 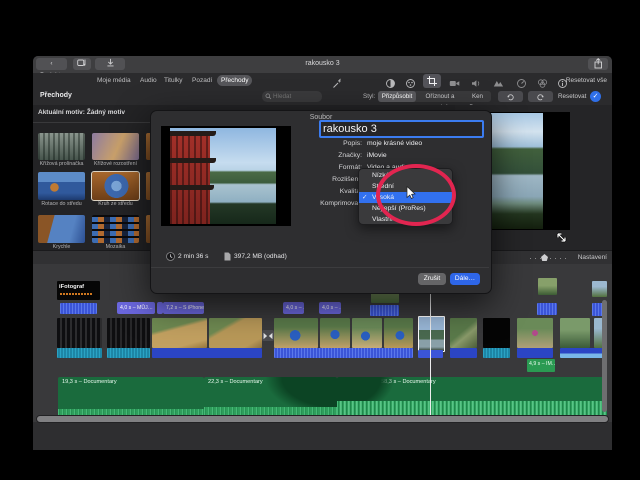 What do you see at coordinates (521, 82) in the screenshot?
I see `speed-gauge-icon` at bounding box center [521, 82].